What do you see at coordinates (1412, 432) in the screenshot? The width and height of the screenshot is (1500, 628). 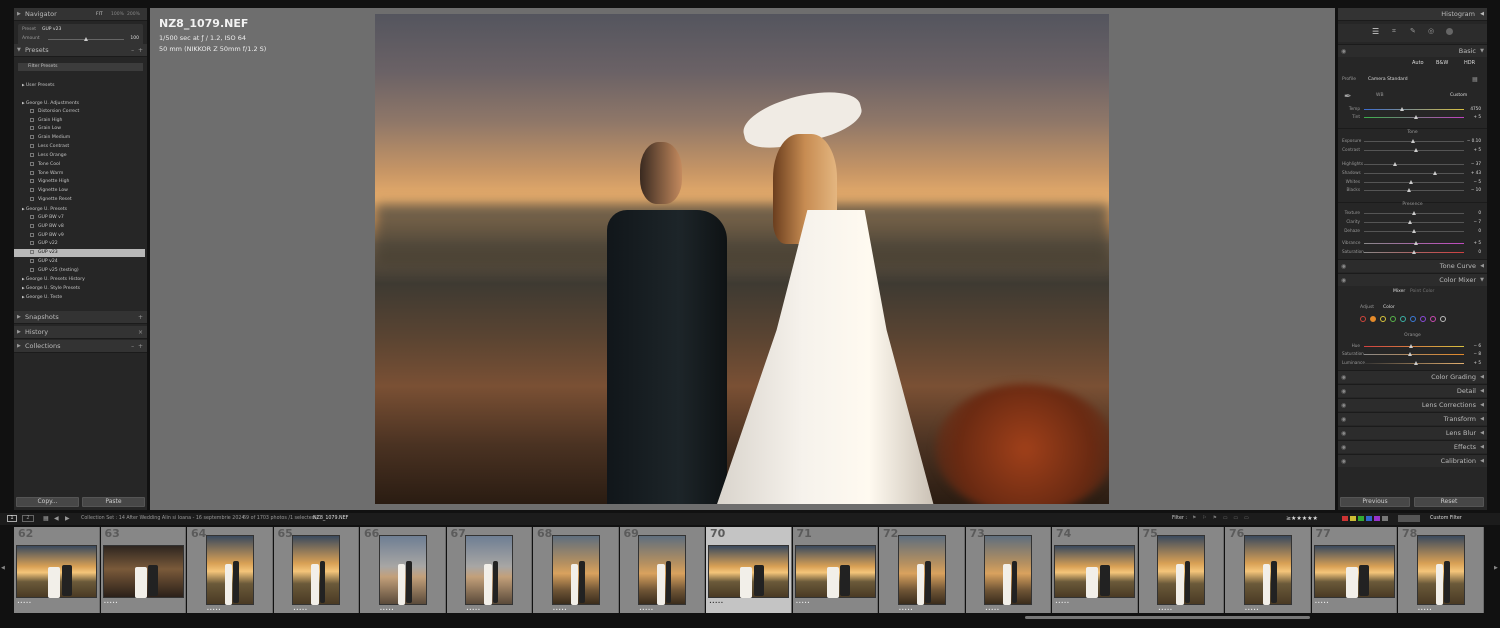 I see `section-lens-blur: ◉ Lens Blur ◀` at bounding box center [1412, 432].